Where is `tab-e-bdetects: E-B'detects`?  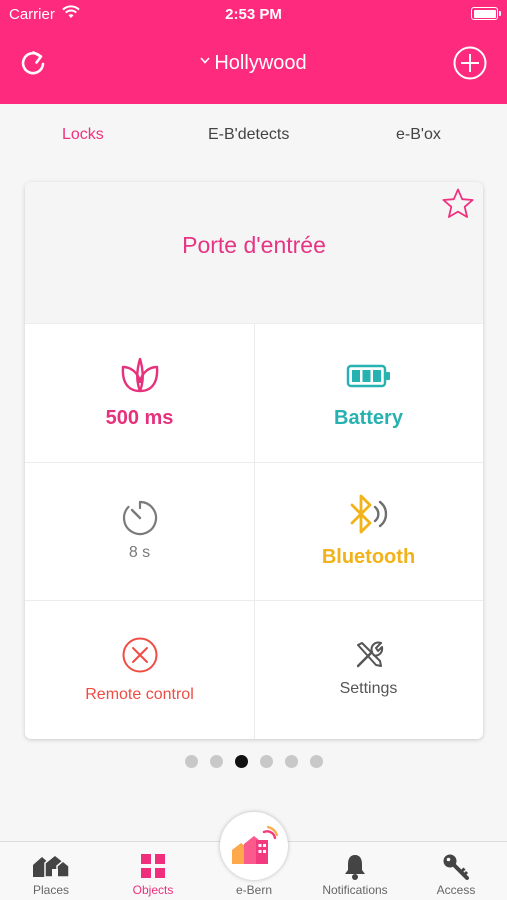
tab-e-bdetects: E-B'detects is located at coordinates (248, 135).